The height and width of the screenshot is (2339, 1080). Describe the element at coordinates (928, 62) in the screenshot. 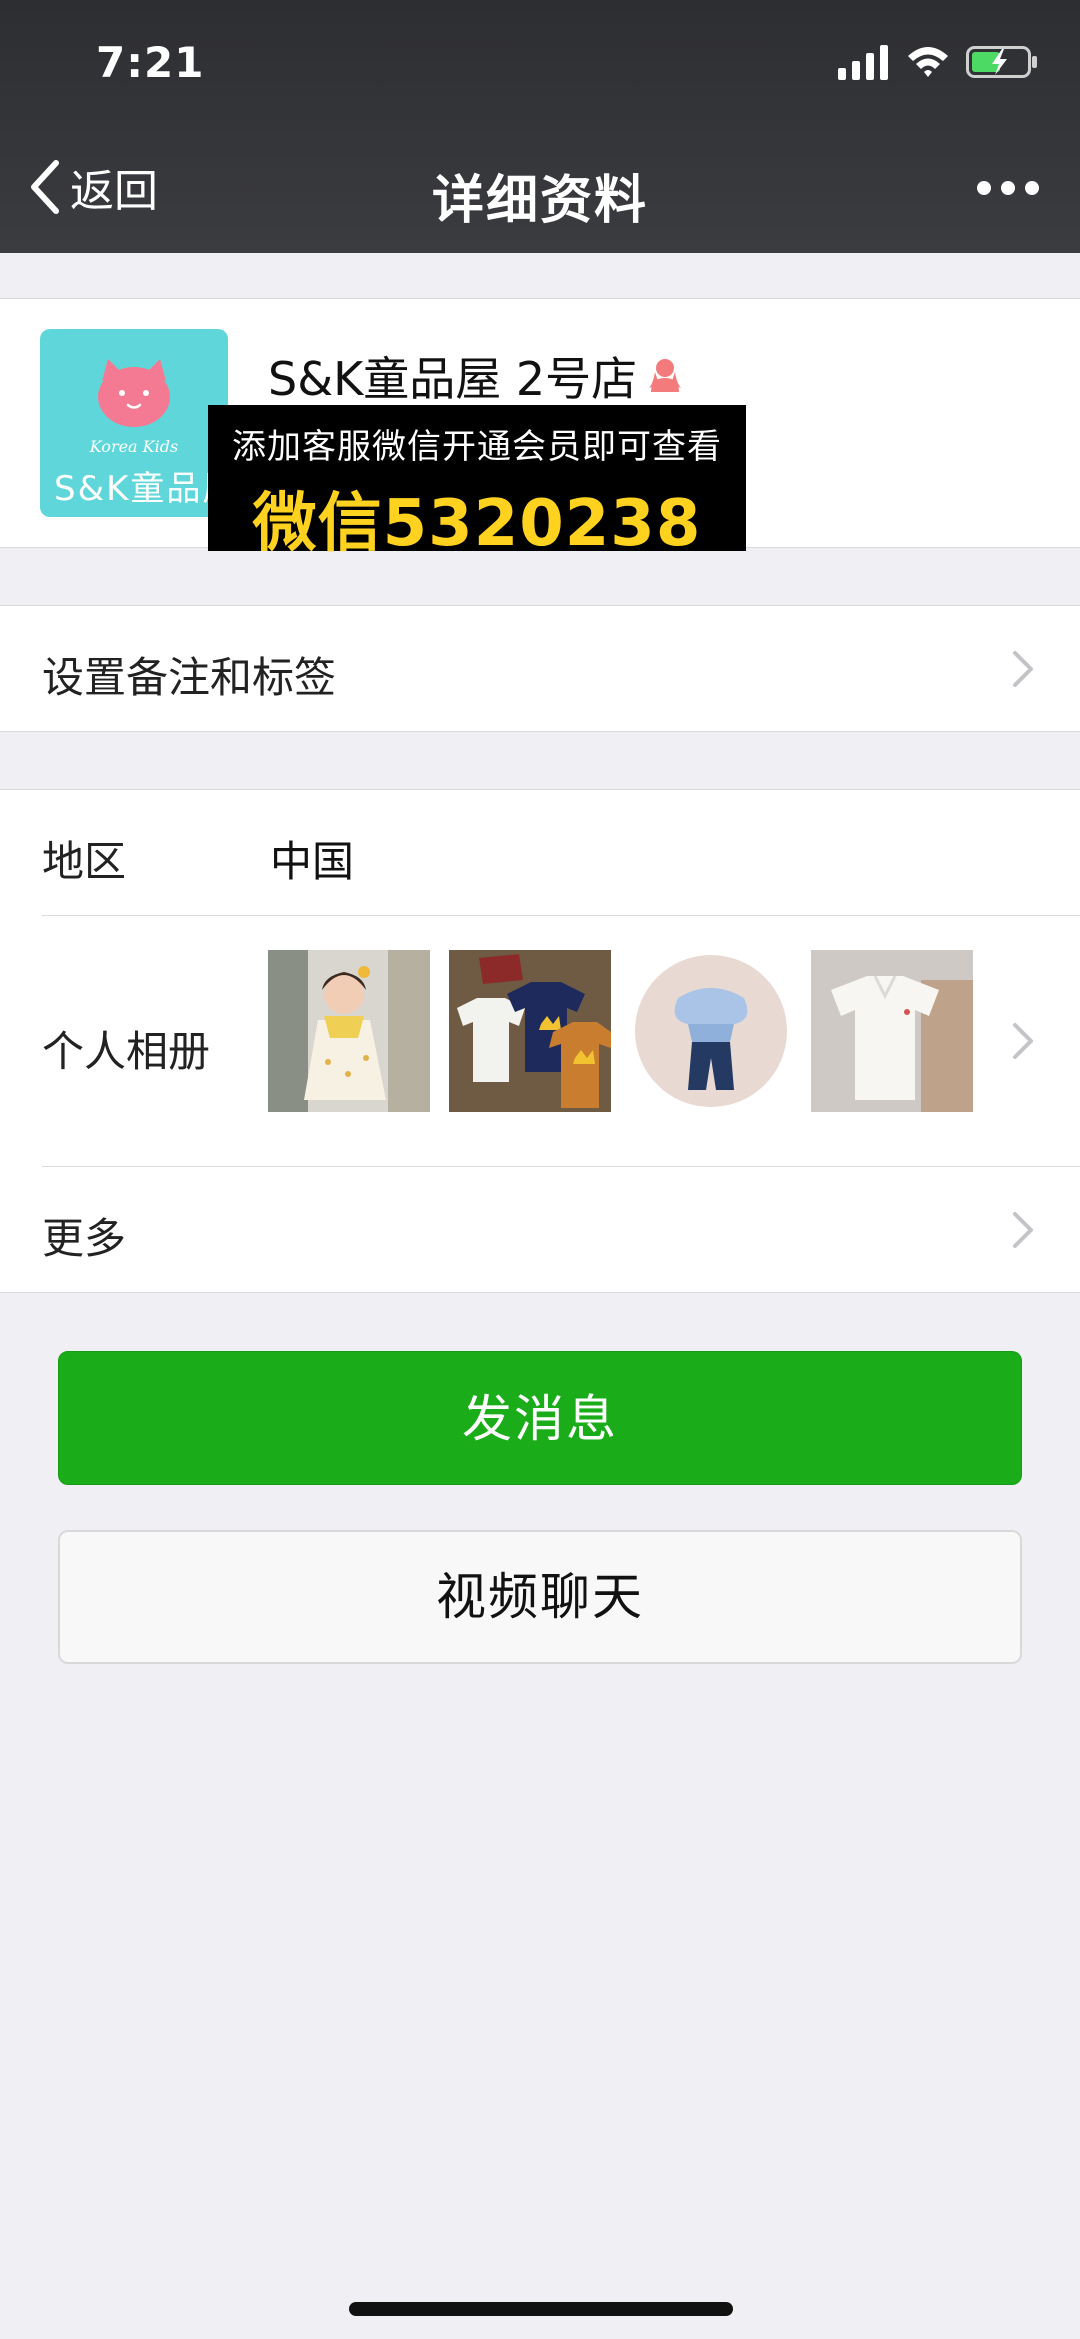

I see `wifi-icon` at that location.